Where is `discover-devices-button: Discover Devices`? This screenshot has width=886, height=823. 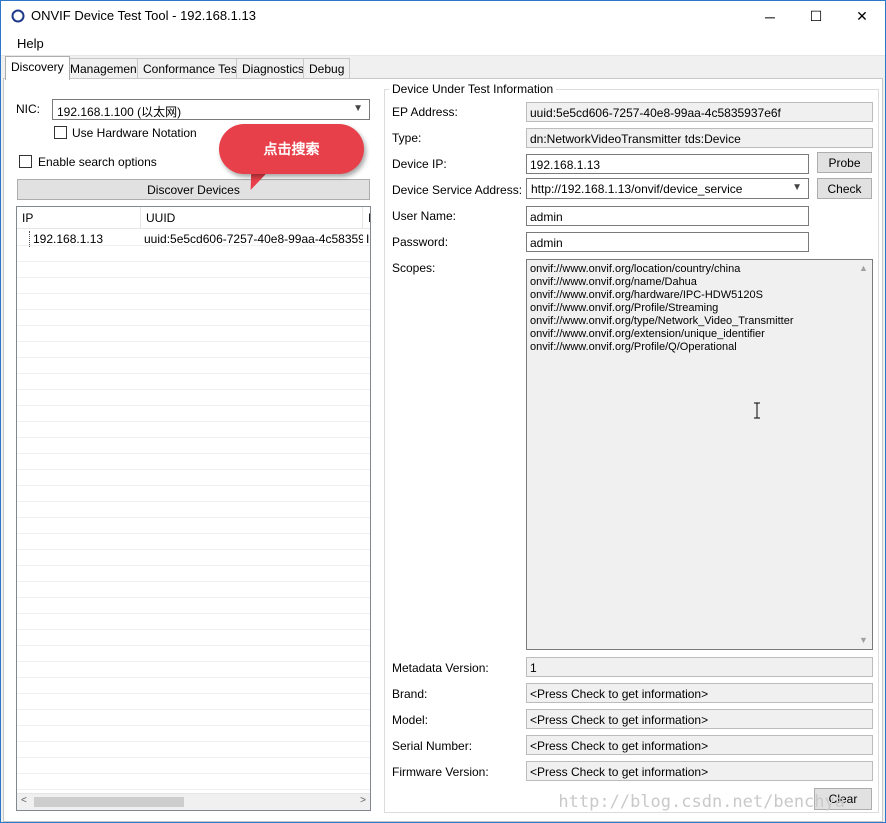
discover-devices-button: Discover Devices is located at coordinates (193, 189).